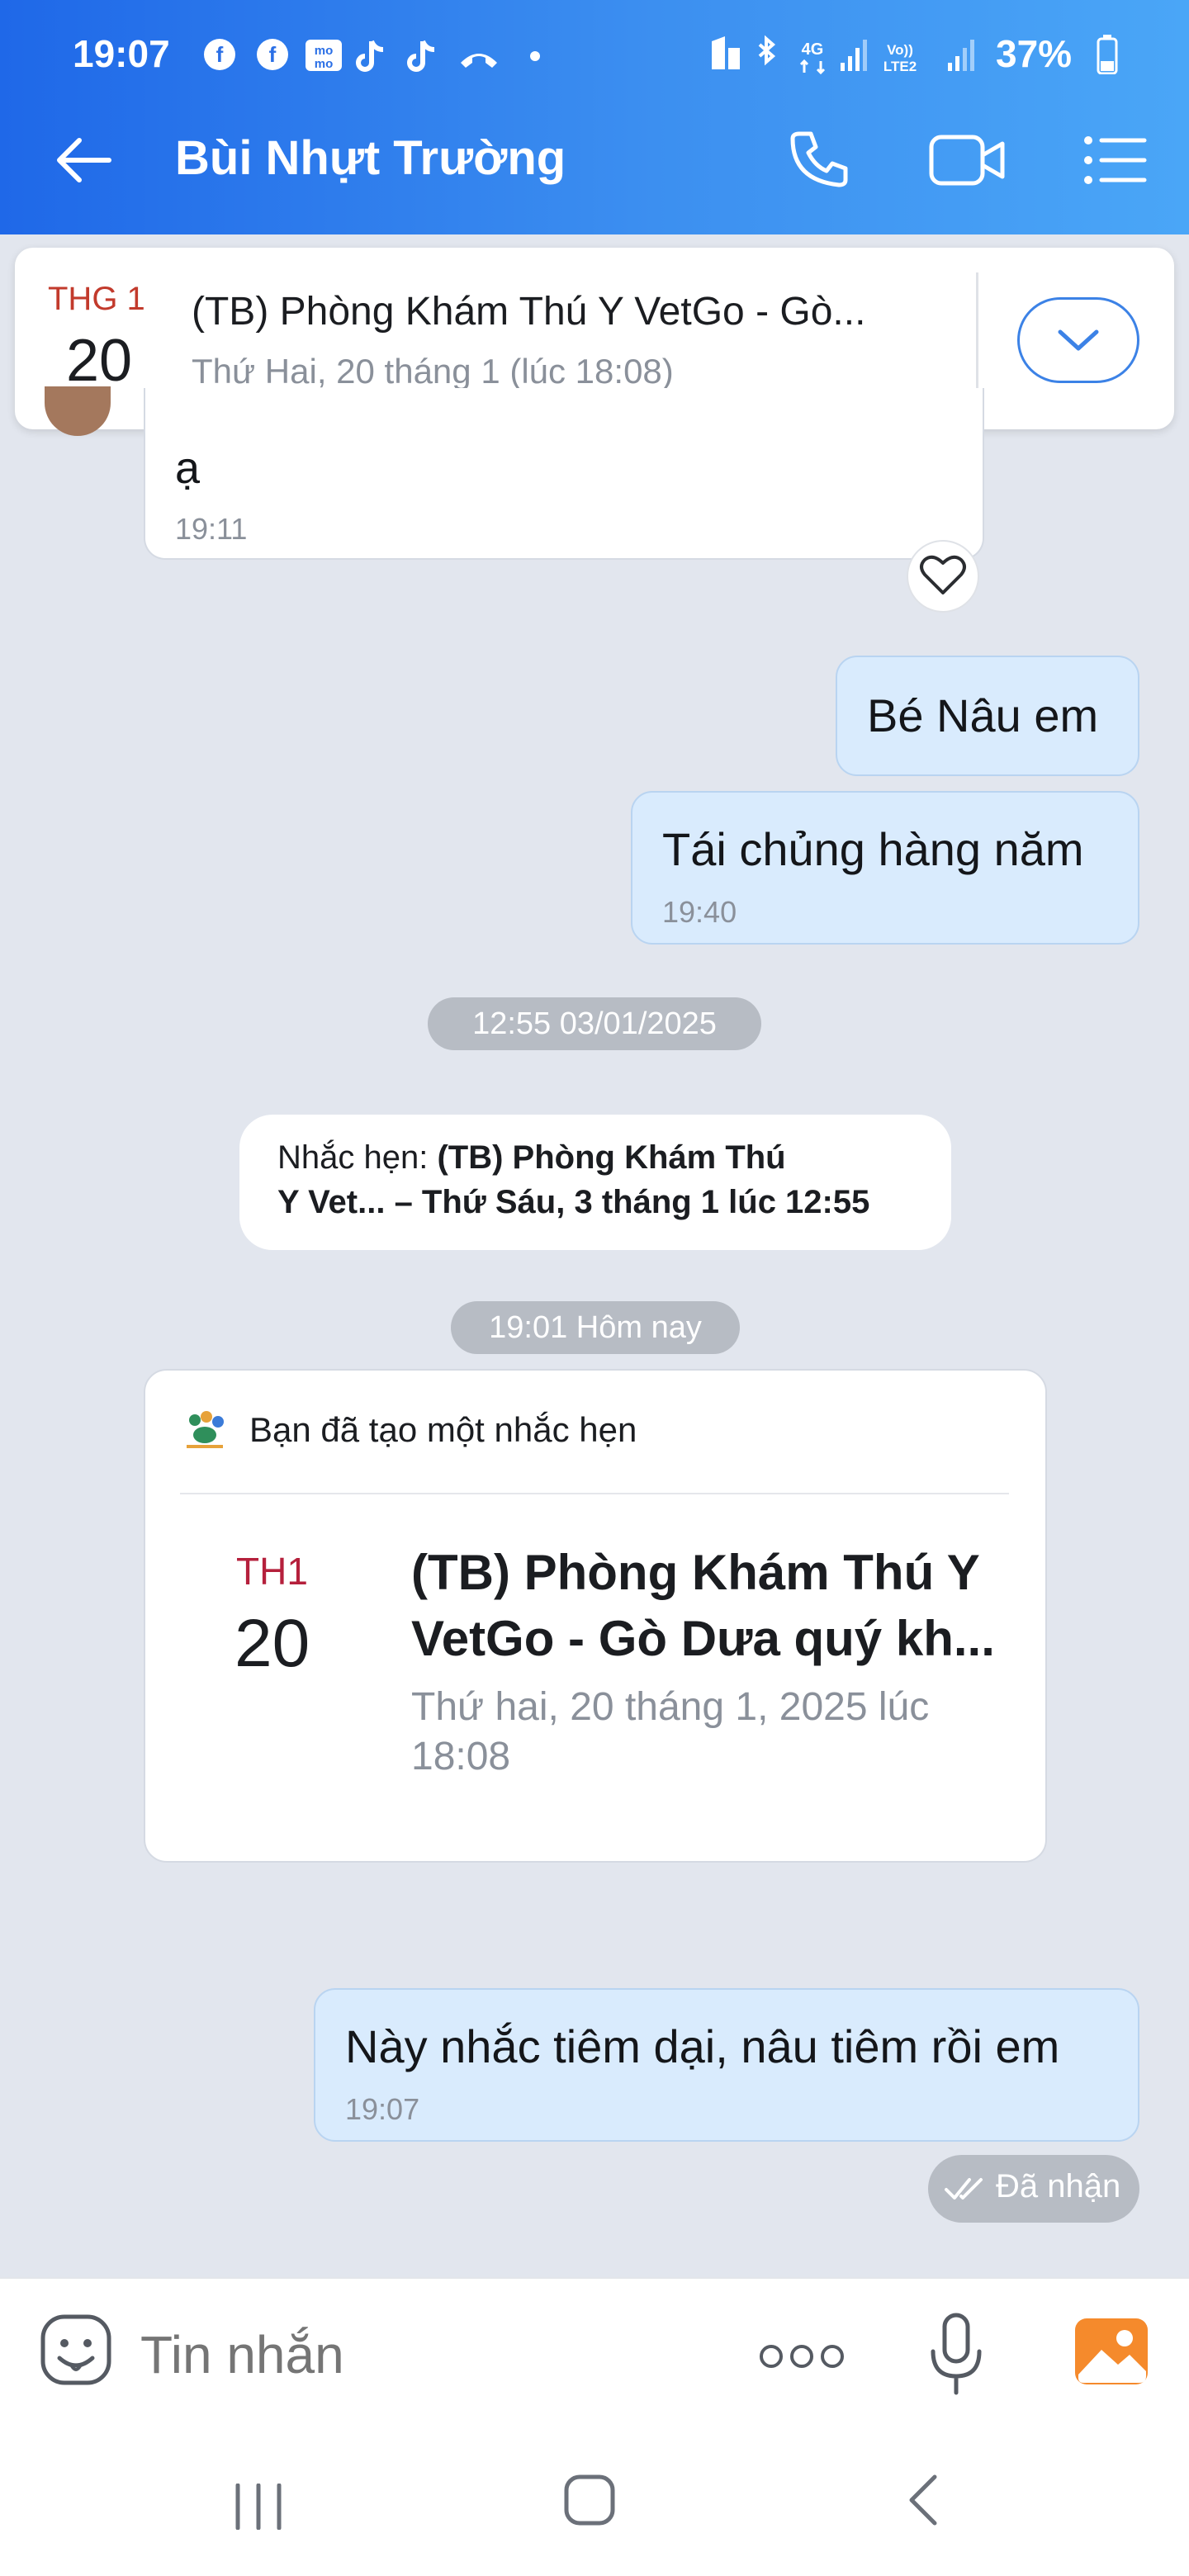 The image size is (1189, 2576). I want to click on outgoing-message-text: Tái chủng hàng năm, so click(873, 849).